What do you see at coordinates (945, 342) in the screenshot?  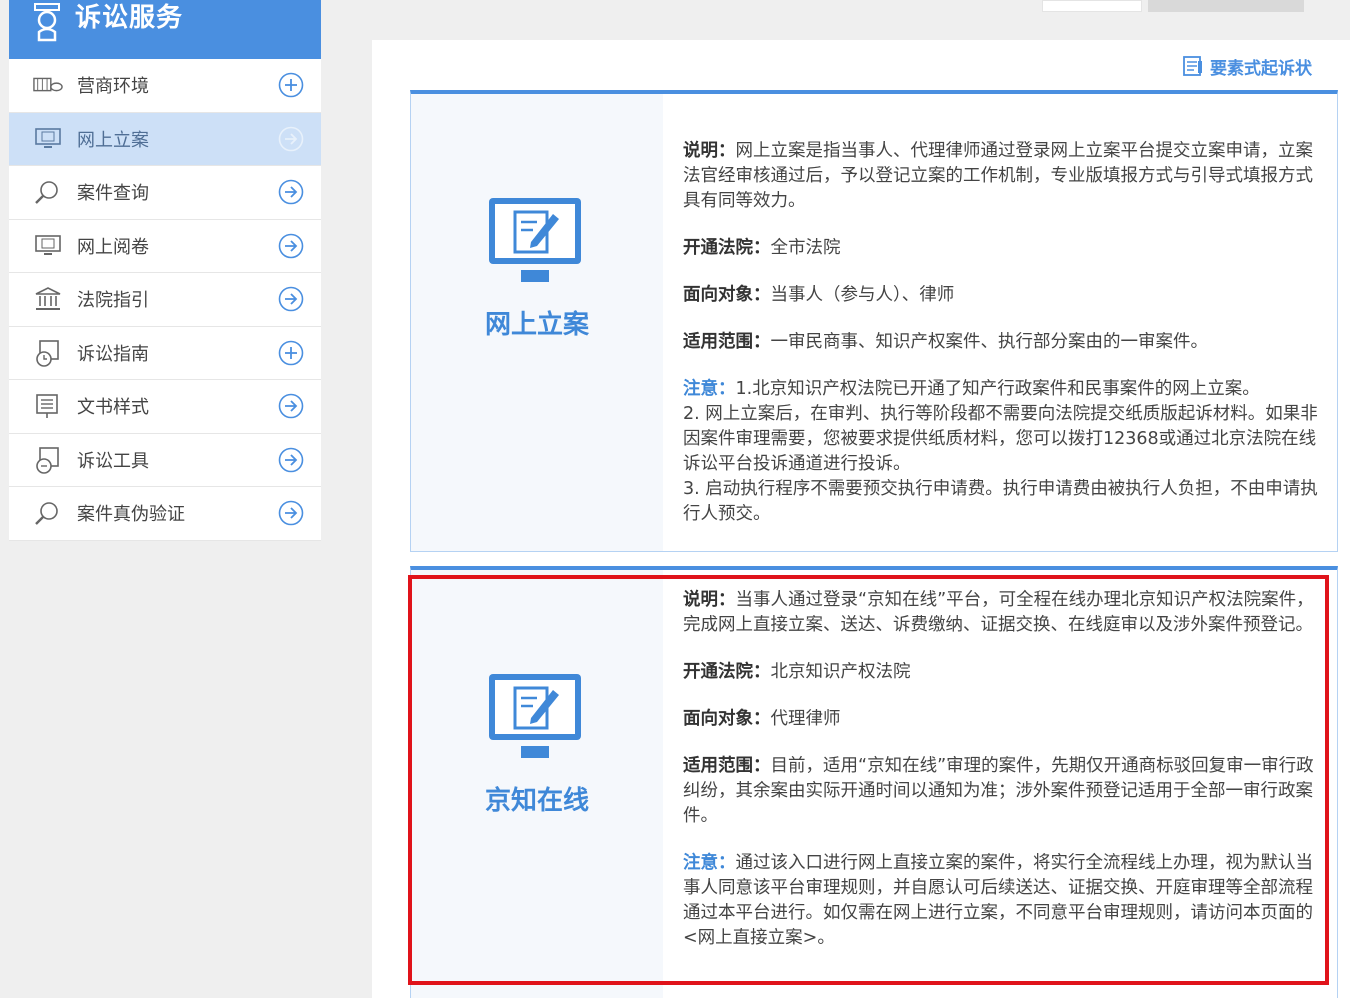 I see `card-scope: 适用范围：一审民商事、知识产权案件、执行部分案由的一审案件。` at bounding box center [945, 342].